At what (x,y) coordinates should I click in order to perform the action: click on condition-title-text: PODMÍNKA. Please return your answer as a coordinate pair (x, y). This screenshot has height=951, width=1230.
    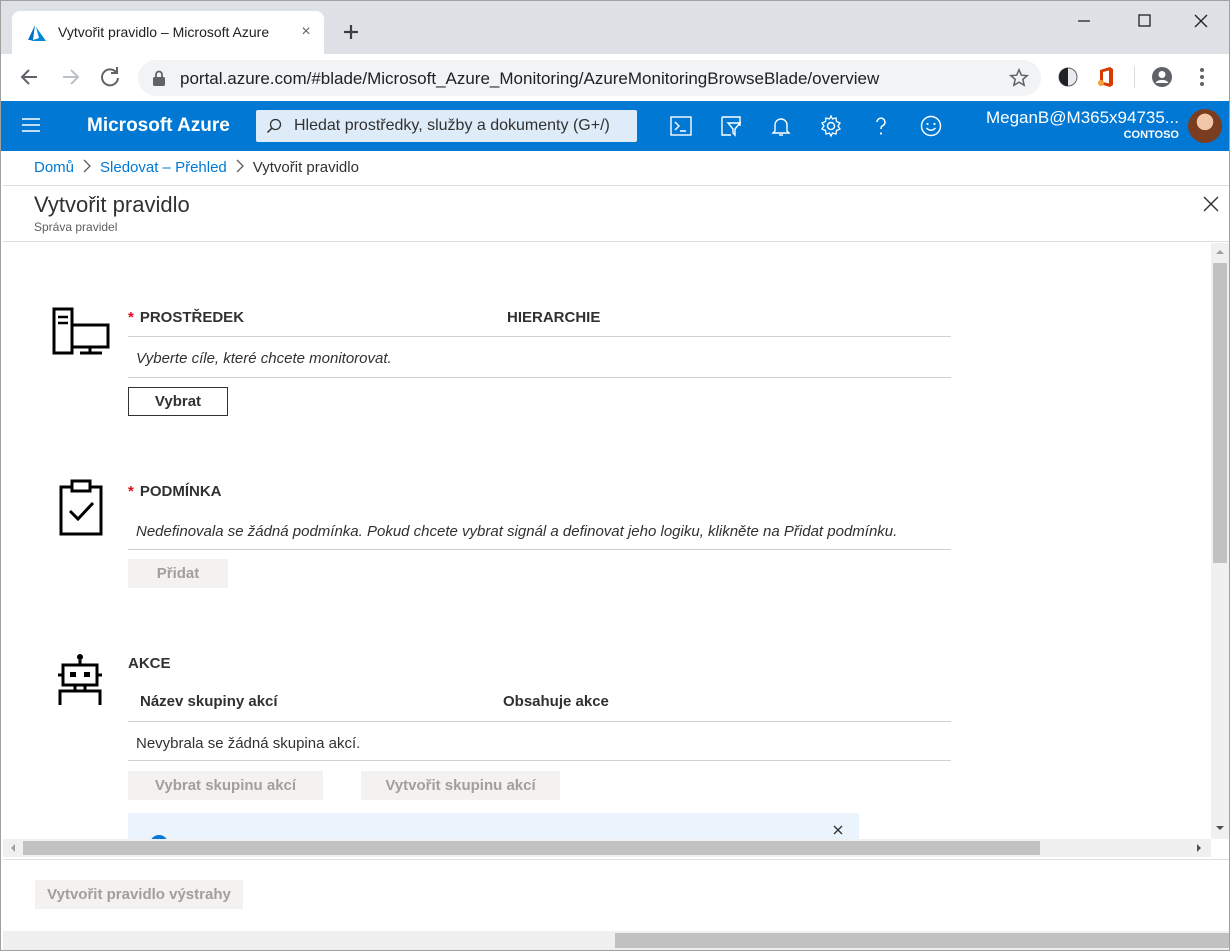
    Looking at the image, I should click on (180, 491).